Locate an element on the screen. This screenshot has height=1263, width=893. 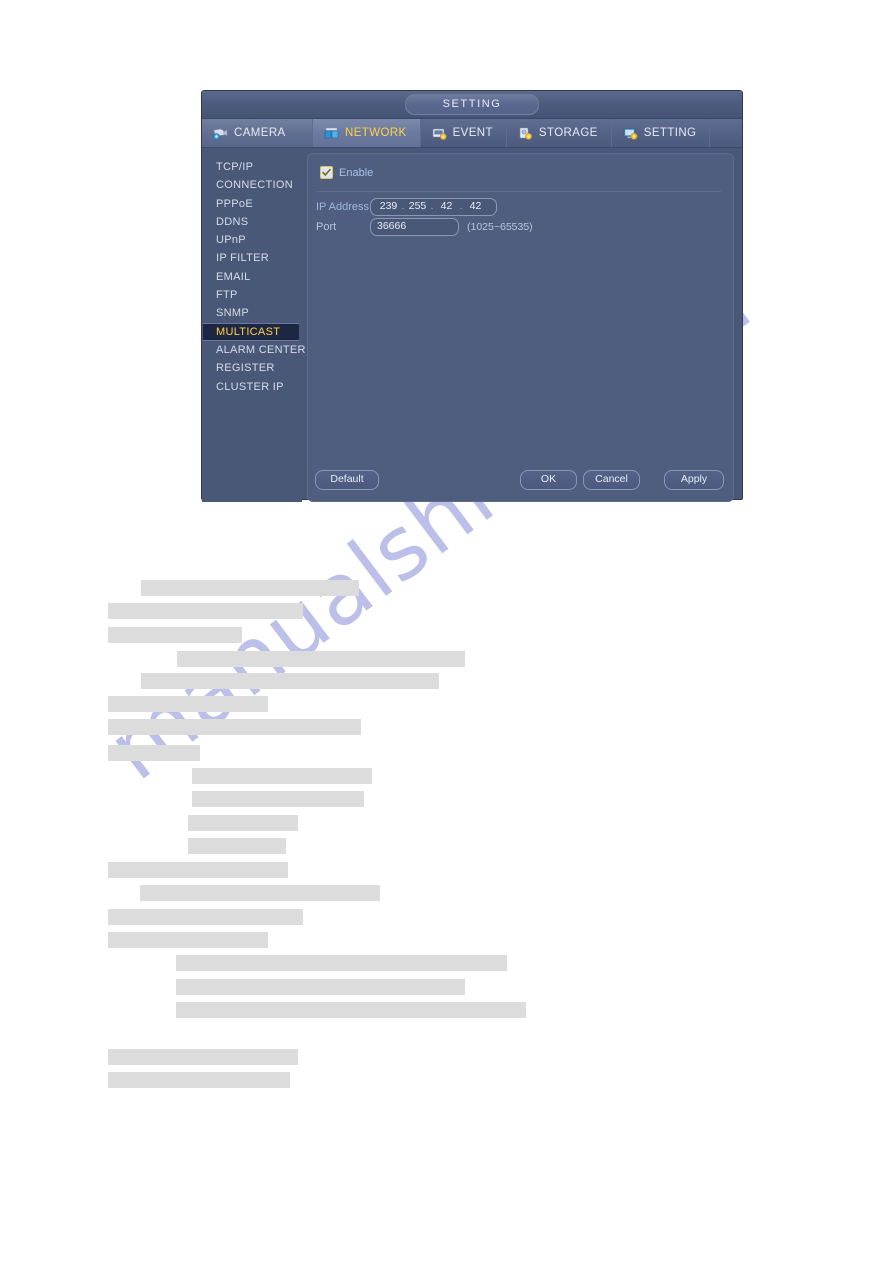
network-icon is located at coordinates (331, 132).